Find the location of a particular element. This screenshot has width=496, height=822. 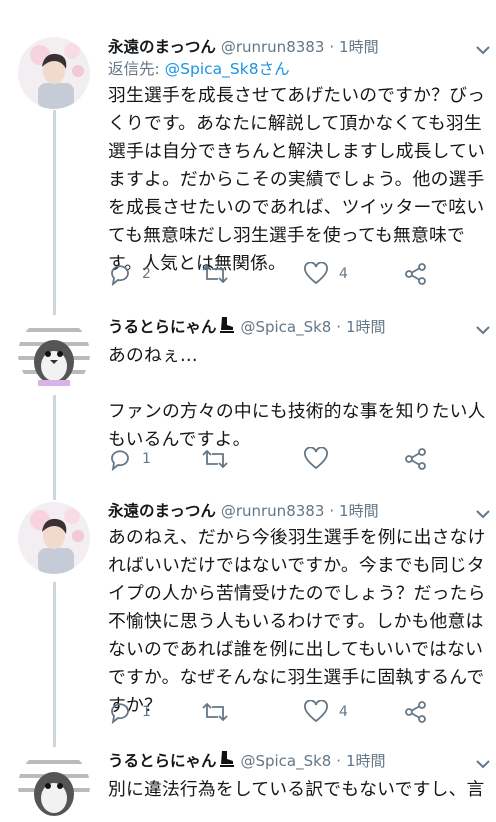

reply-context: 返信先: @Spica_Sk8さん is located at coordinates (297, 69).